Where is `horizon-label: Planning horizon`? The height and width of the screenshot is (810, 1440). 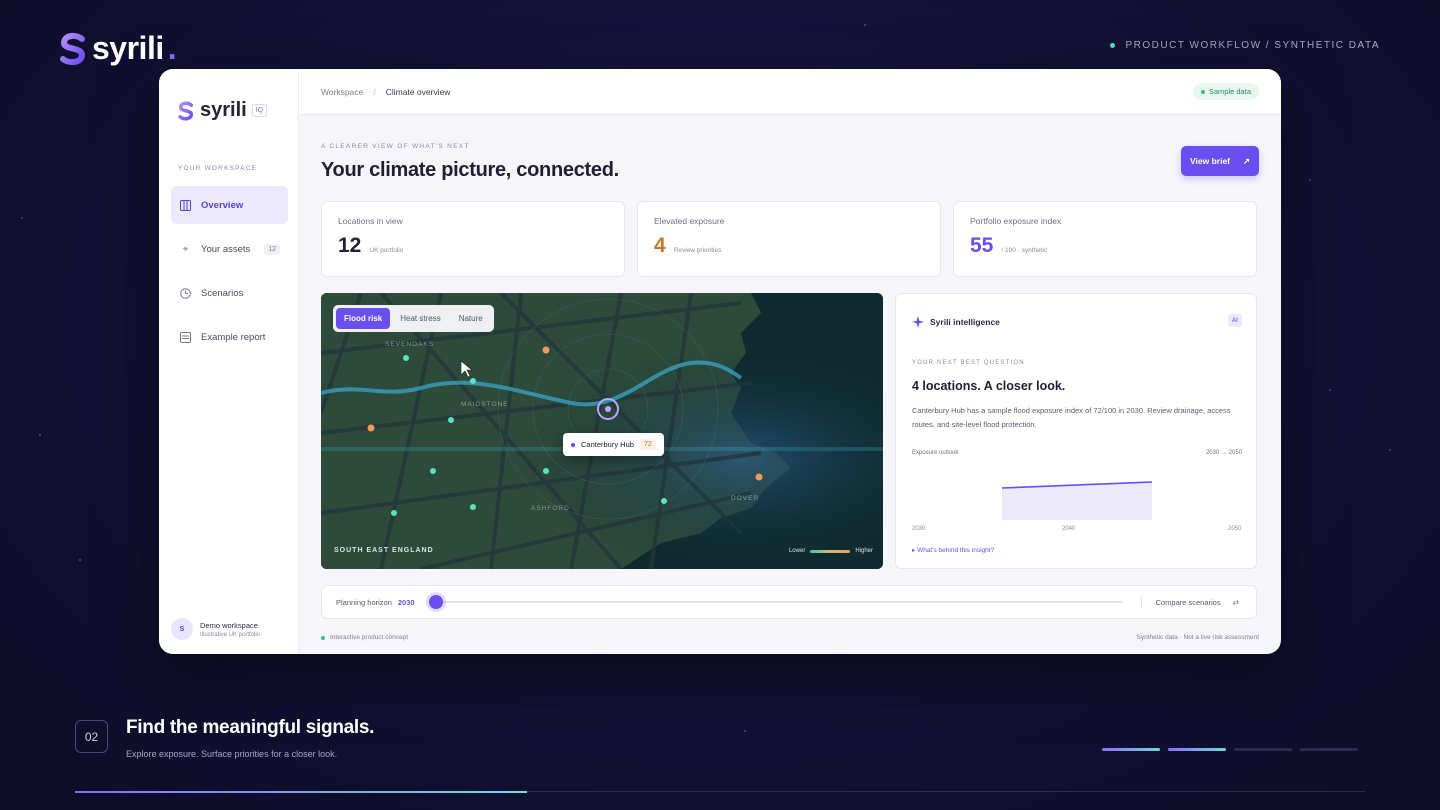
horizon-label: Planning horizon is located at coordinates (364, 602).